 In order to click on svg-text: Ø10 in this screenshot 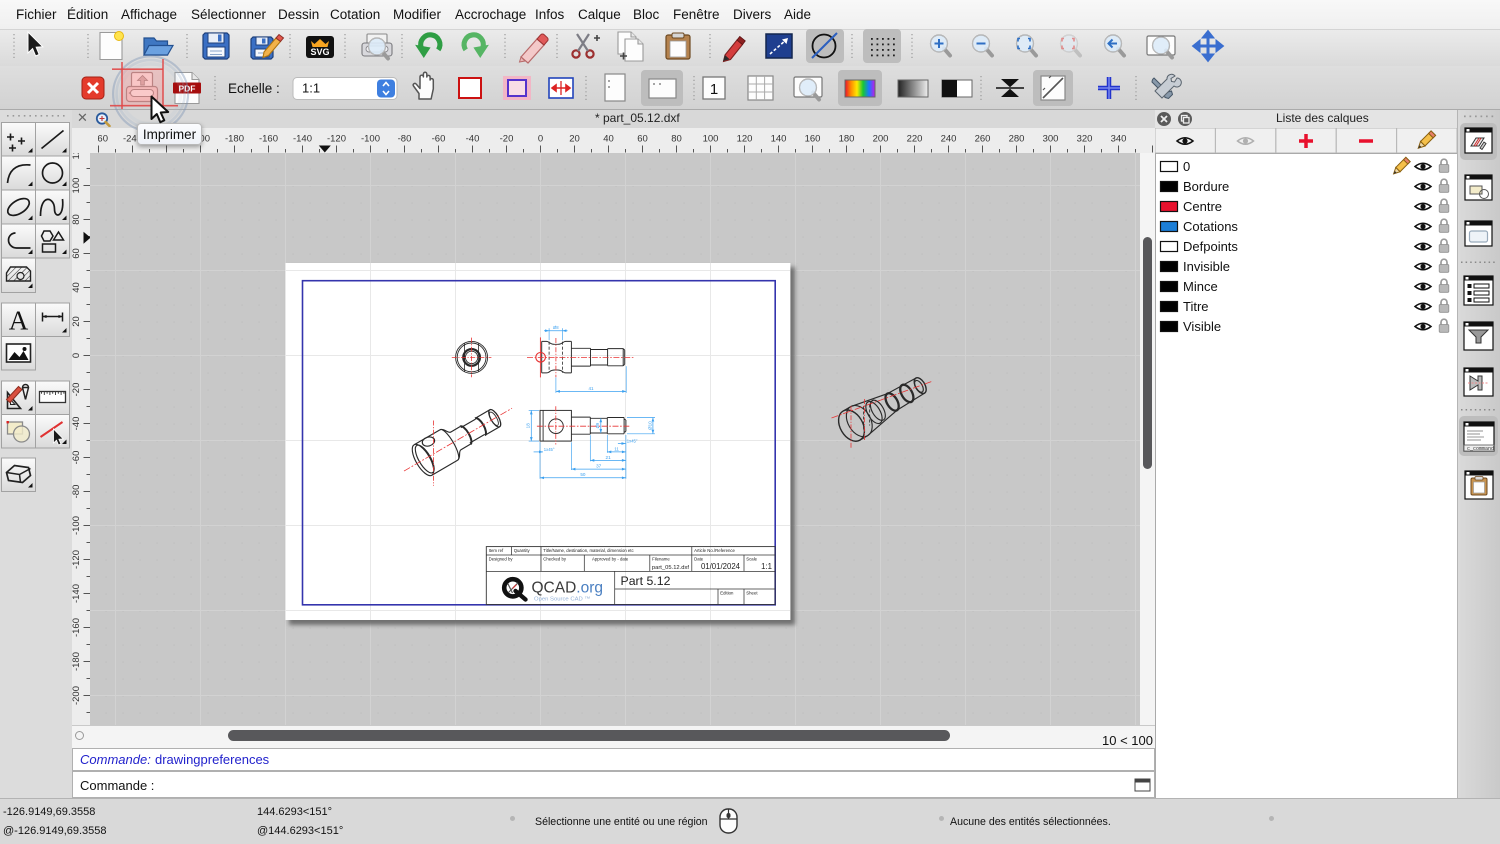, I will do `click(649, 425)`.